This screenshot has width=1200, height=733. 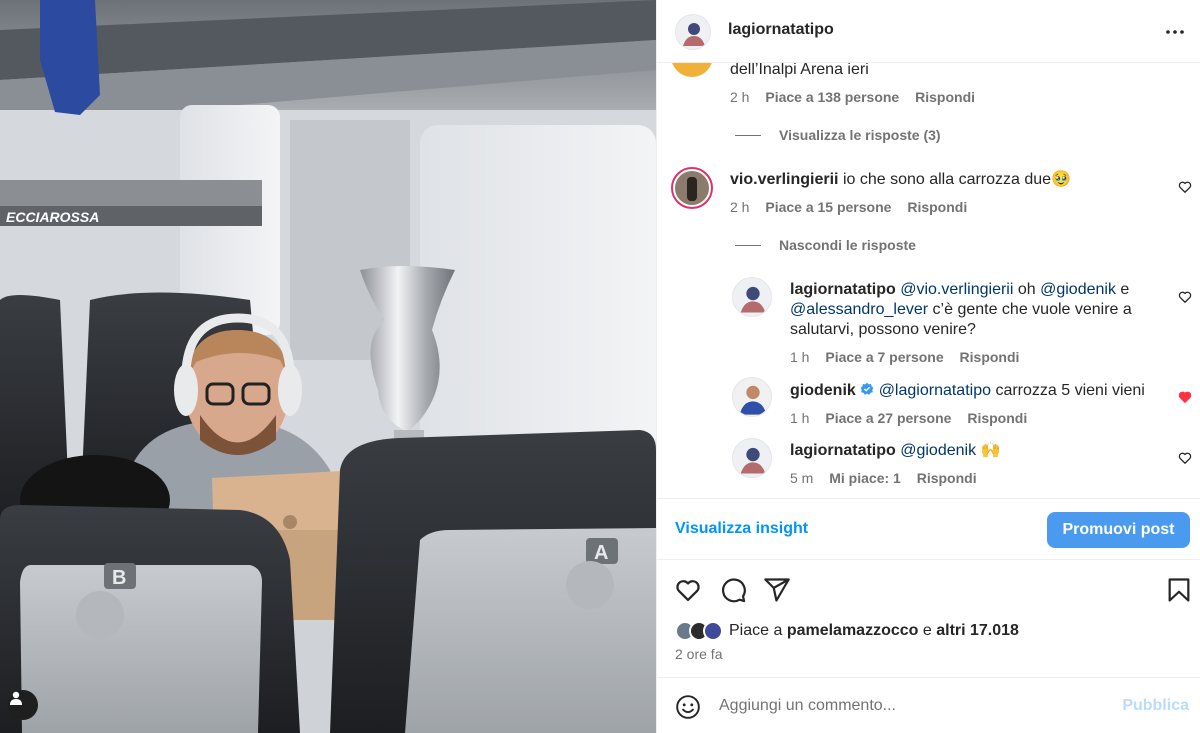 I want to click on post-actions, so click(x=928, y=590).